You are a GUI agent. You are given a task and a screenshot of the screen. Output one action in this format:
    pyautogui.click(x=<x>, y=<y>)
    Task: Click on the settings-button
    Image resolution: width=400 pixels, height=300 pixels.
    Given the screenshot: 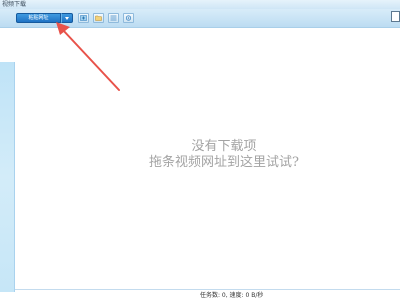 What is the action you would take?
    pyautogui.click(x=128, y=18)
    